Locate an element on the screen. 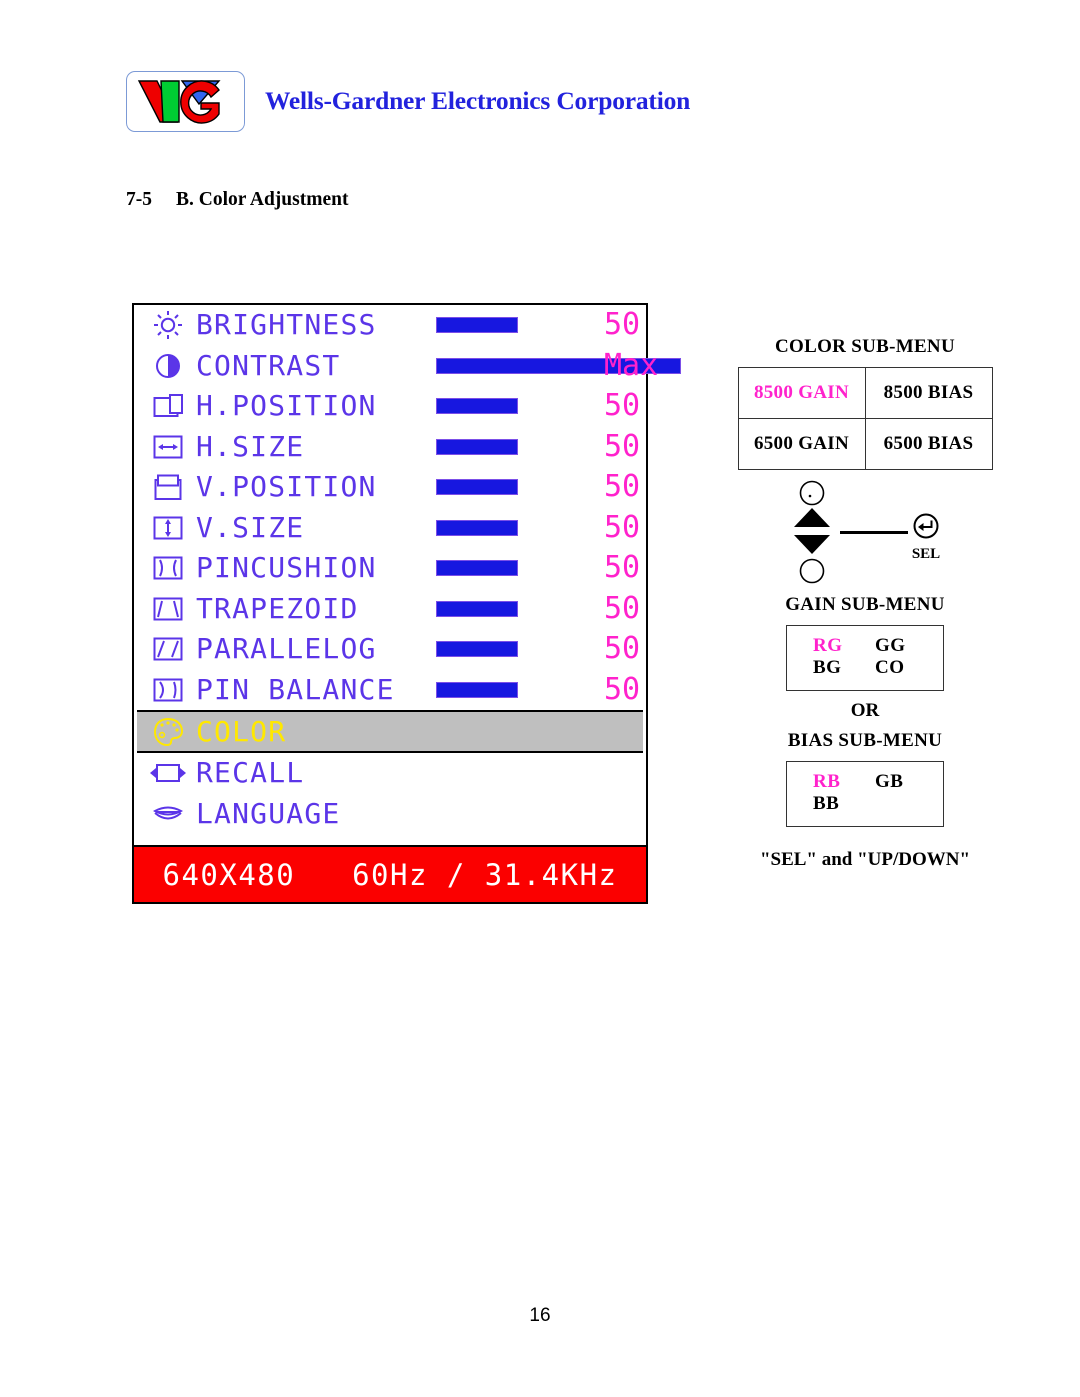 The width and height of the screenshot is (1080, 1397). or-label: OR is located at coordinates (865, 710).